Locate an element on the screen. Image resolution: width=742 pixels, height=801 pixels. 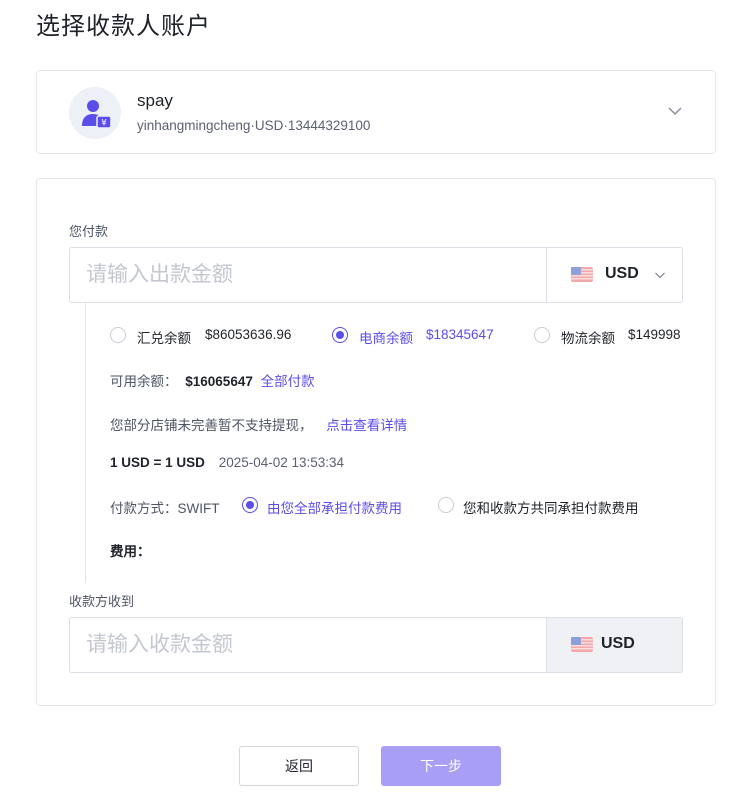
balance-value: $149998 is located at coordinates (654, 334).